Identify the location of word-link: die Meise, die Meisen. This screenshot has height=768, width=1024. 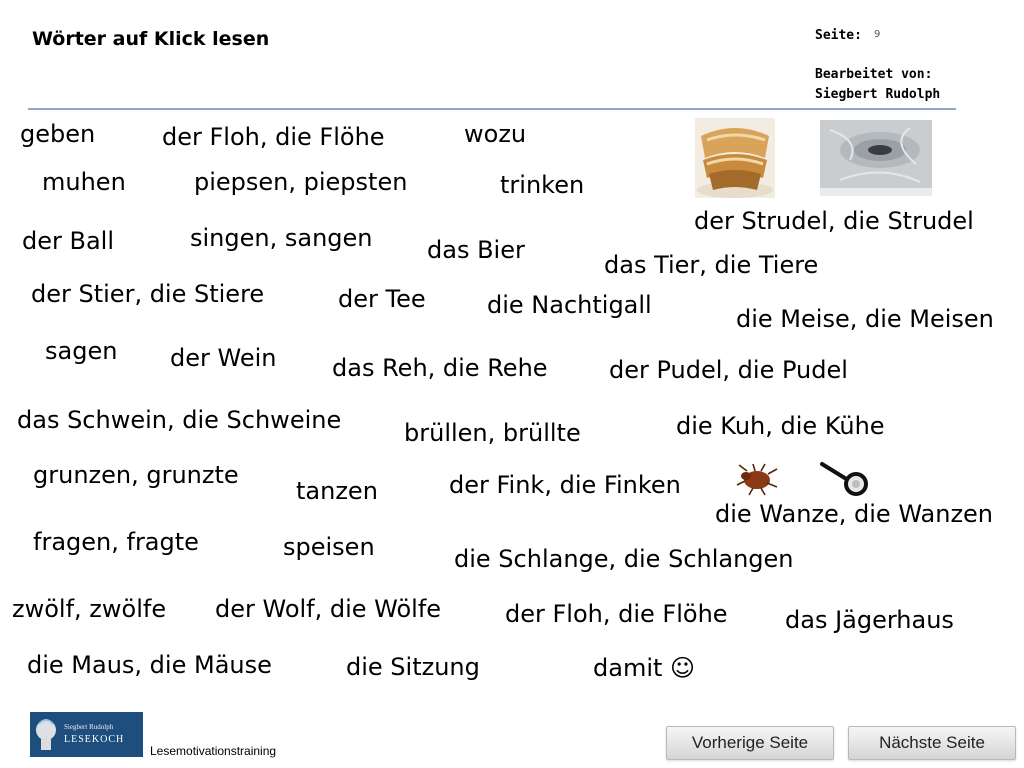
(865, 319).